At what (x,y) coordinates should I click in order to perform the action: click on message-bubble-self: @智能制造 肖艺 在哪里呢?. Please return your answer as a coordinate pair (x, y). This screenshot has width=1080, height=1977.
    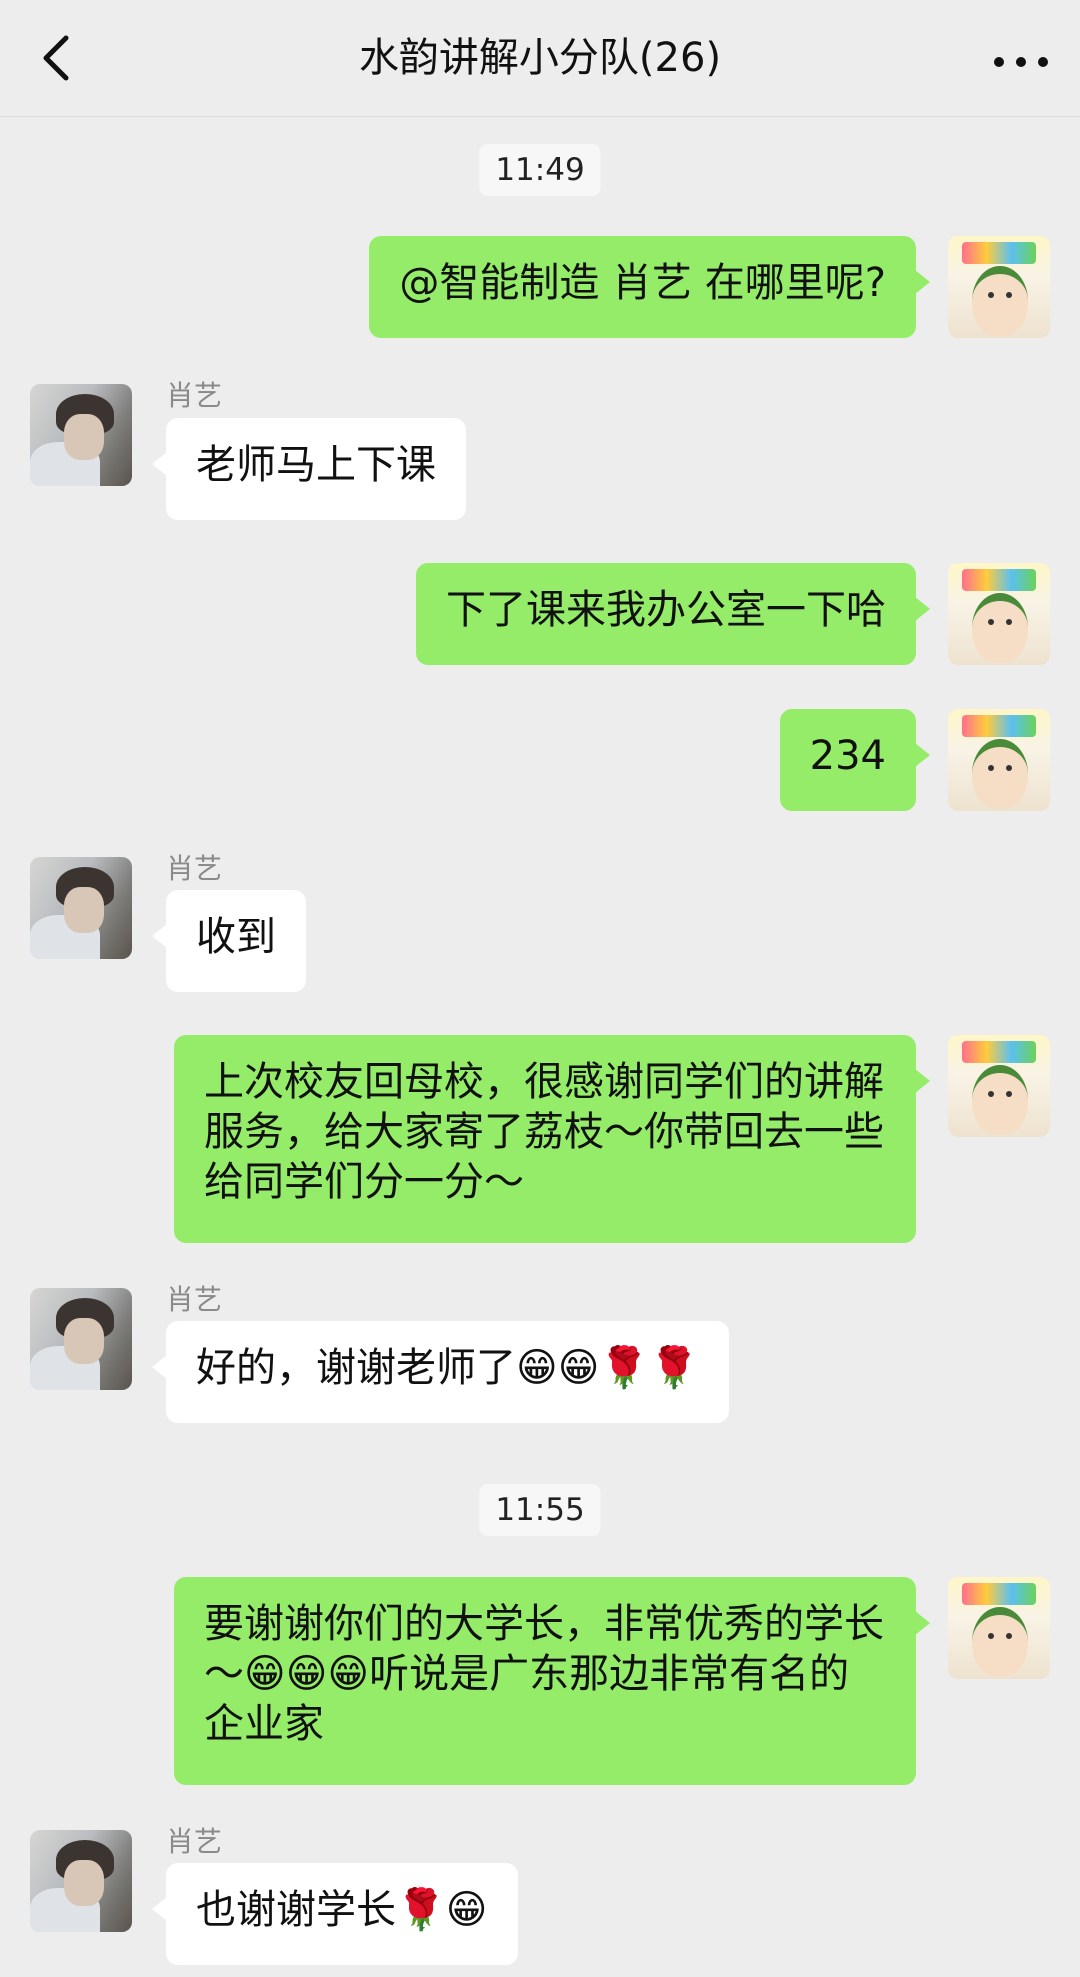
    Looking at the image, I should click on (649, 287).